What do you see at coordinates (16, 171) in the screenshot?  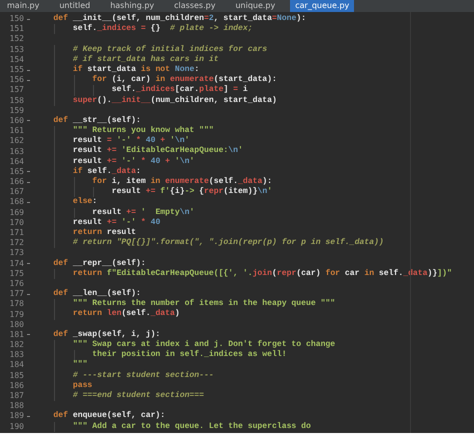 I see `line-number: 165` at bounding box center [16, 171].